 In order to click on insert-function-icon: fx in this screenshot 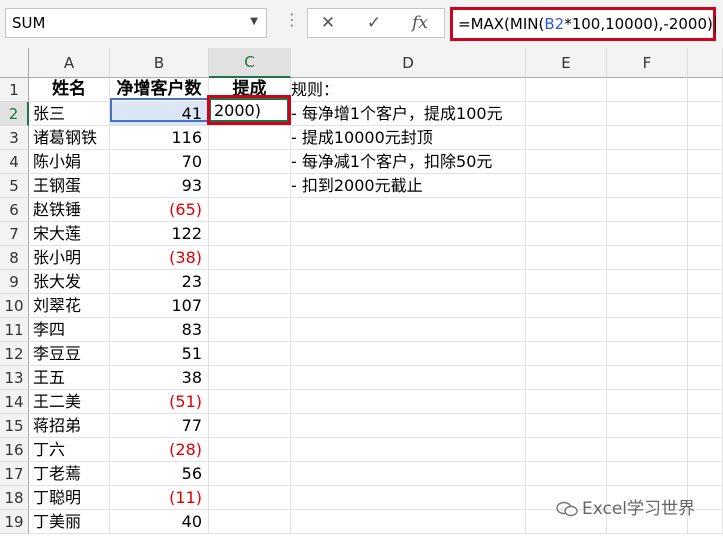, I will do `click(420, 23)`.